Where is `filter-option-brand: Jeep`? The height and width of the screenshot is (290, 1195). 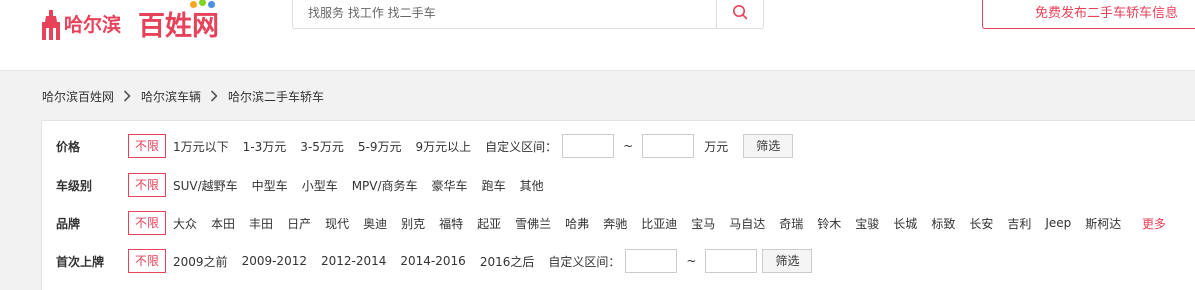 filter-option-brand: Jeep is located at coordinates (1058, 223).